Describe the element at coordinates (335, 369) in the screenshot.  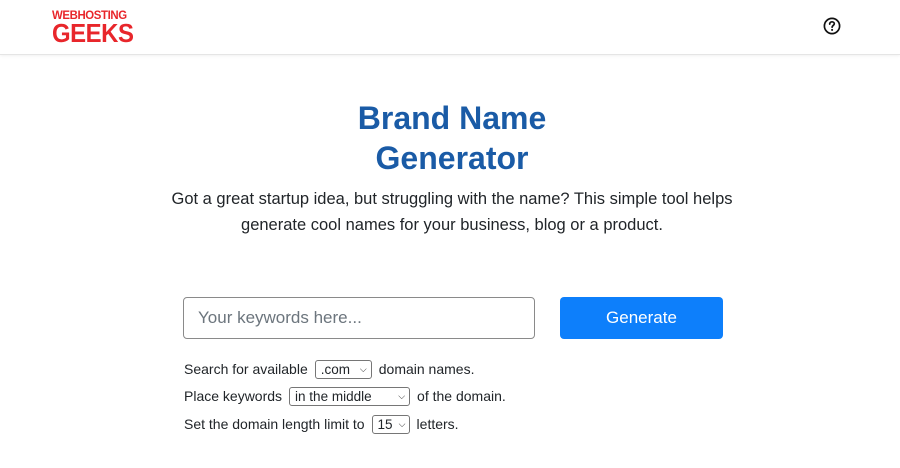
I see `tld-select-value: .com` at that location.